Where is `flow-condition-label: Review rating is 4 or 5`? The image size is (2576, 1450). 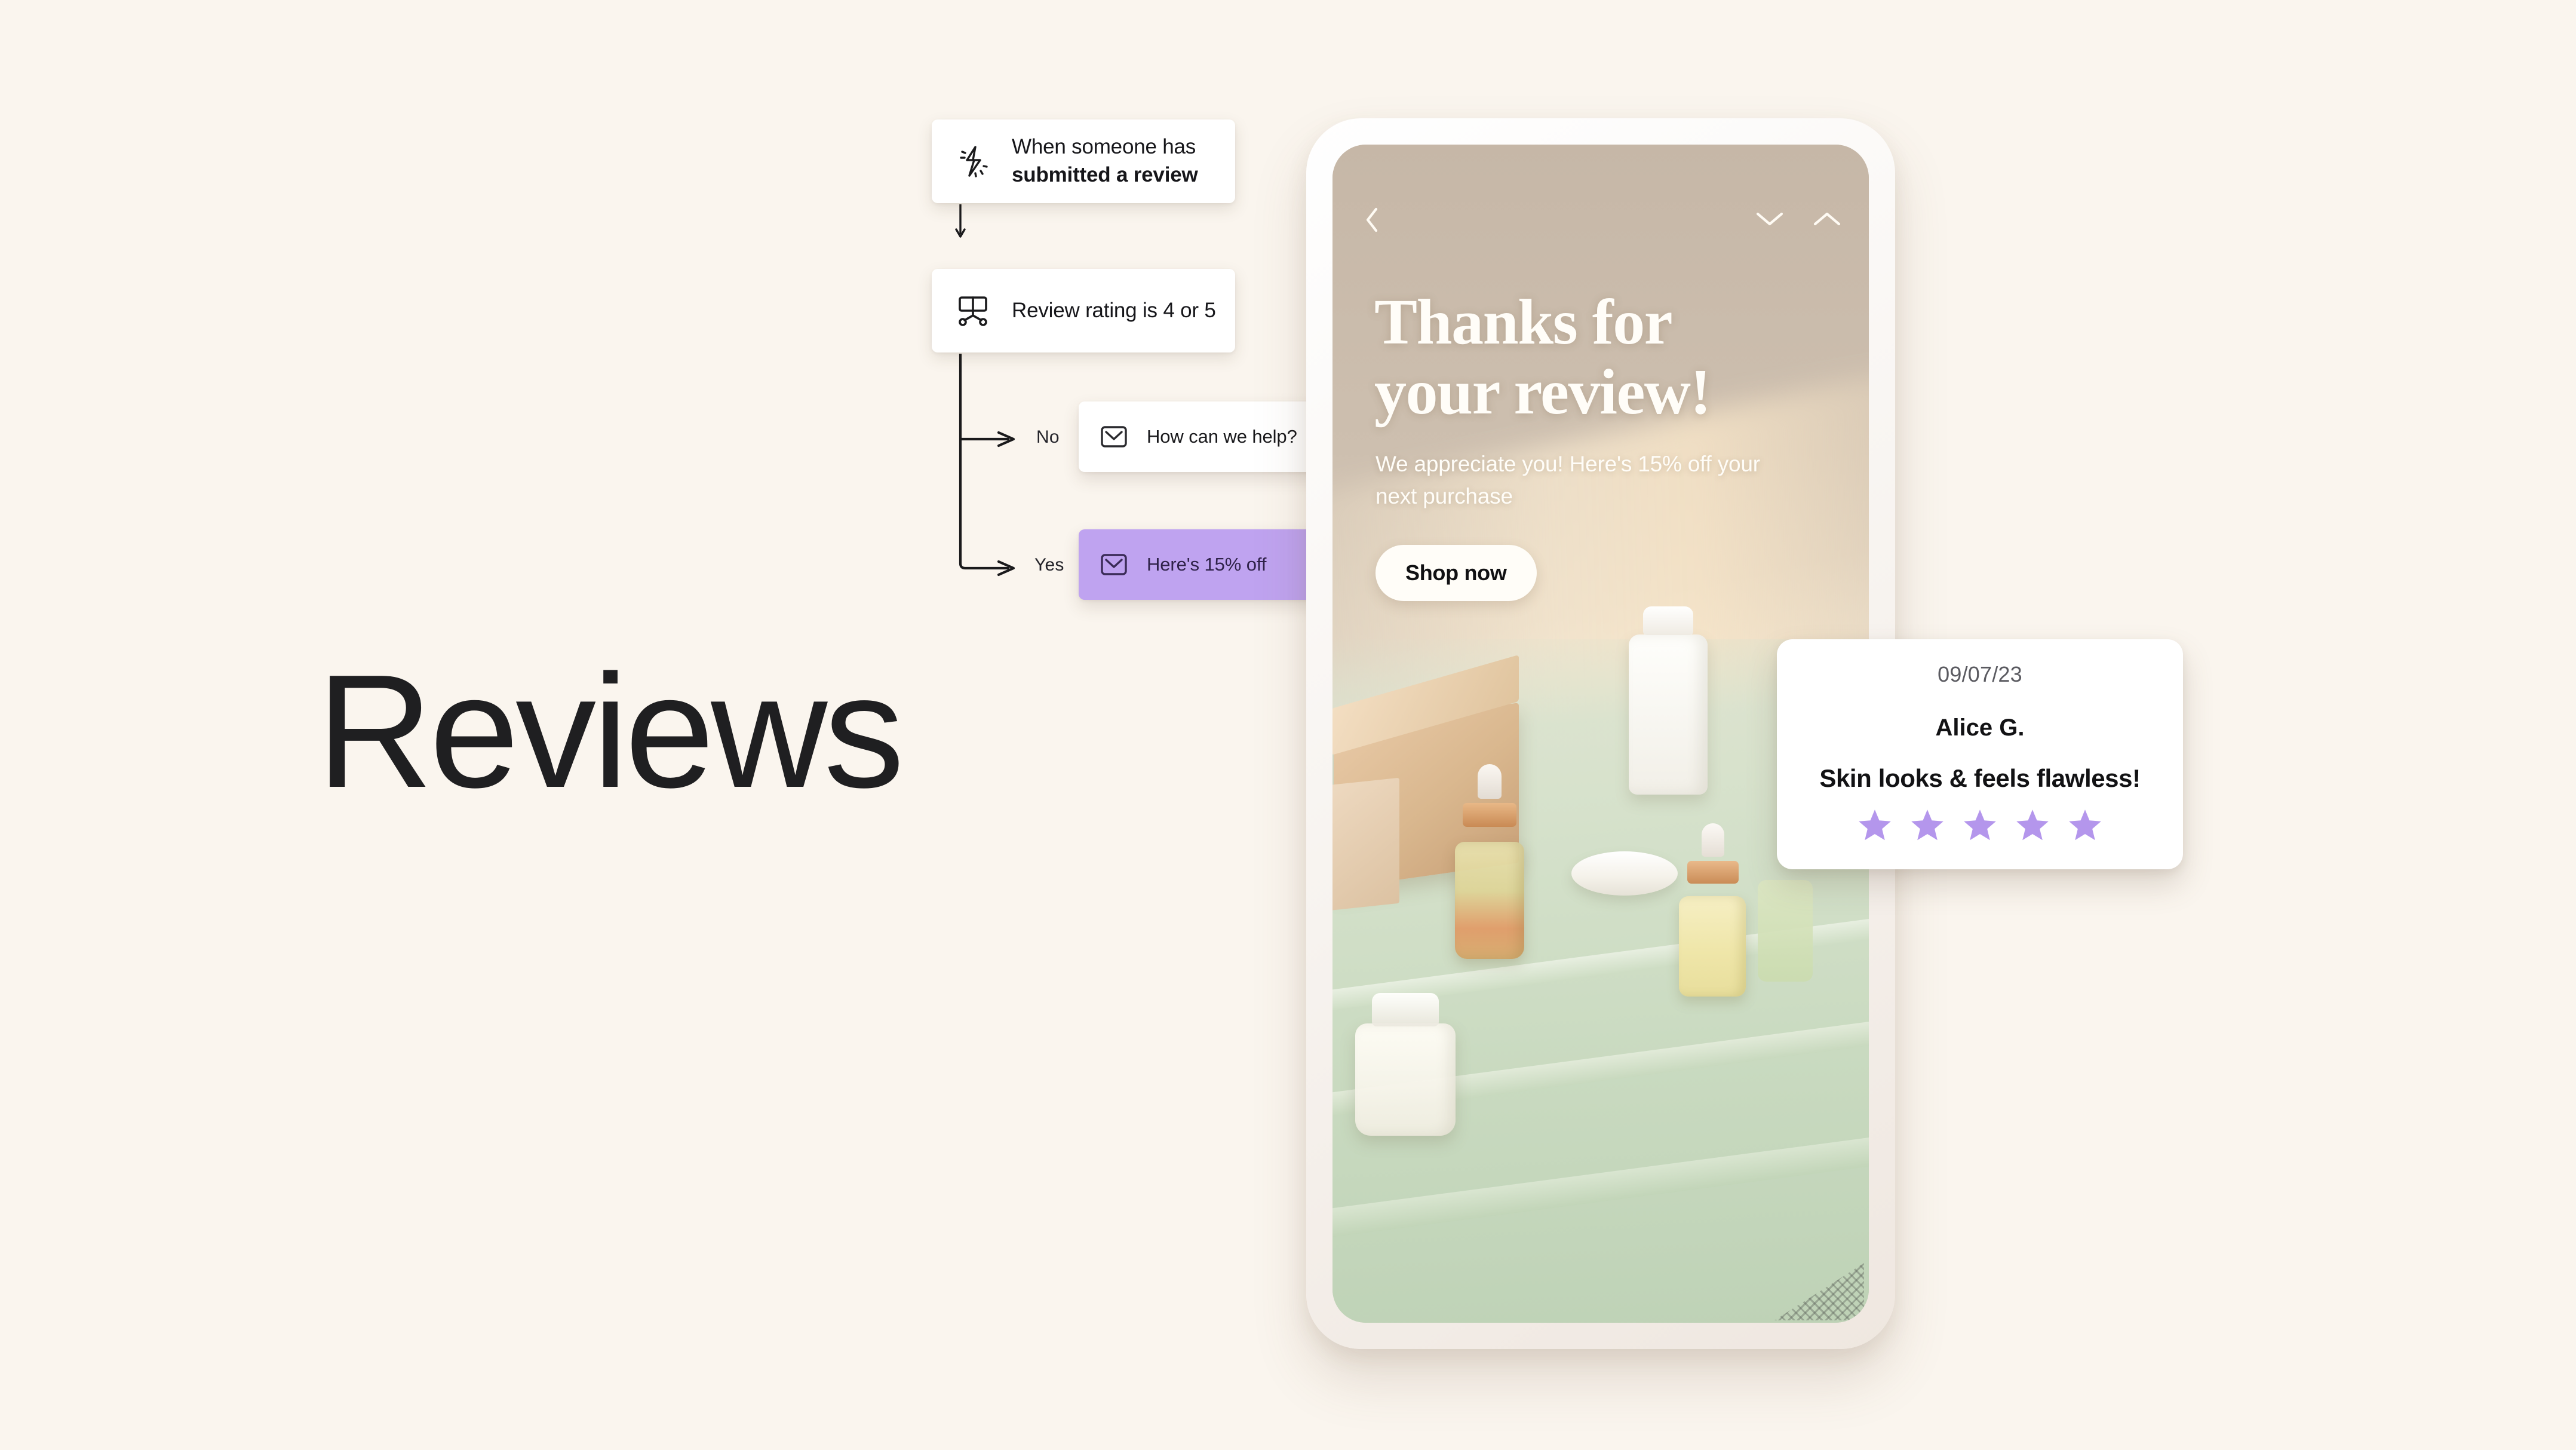
flow-condition-label: Review rating is 4 or 5 is located at coordinates (1114, 310).